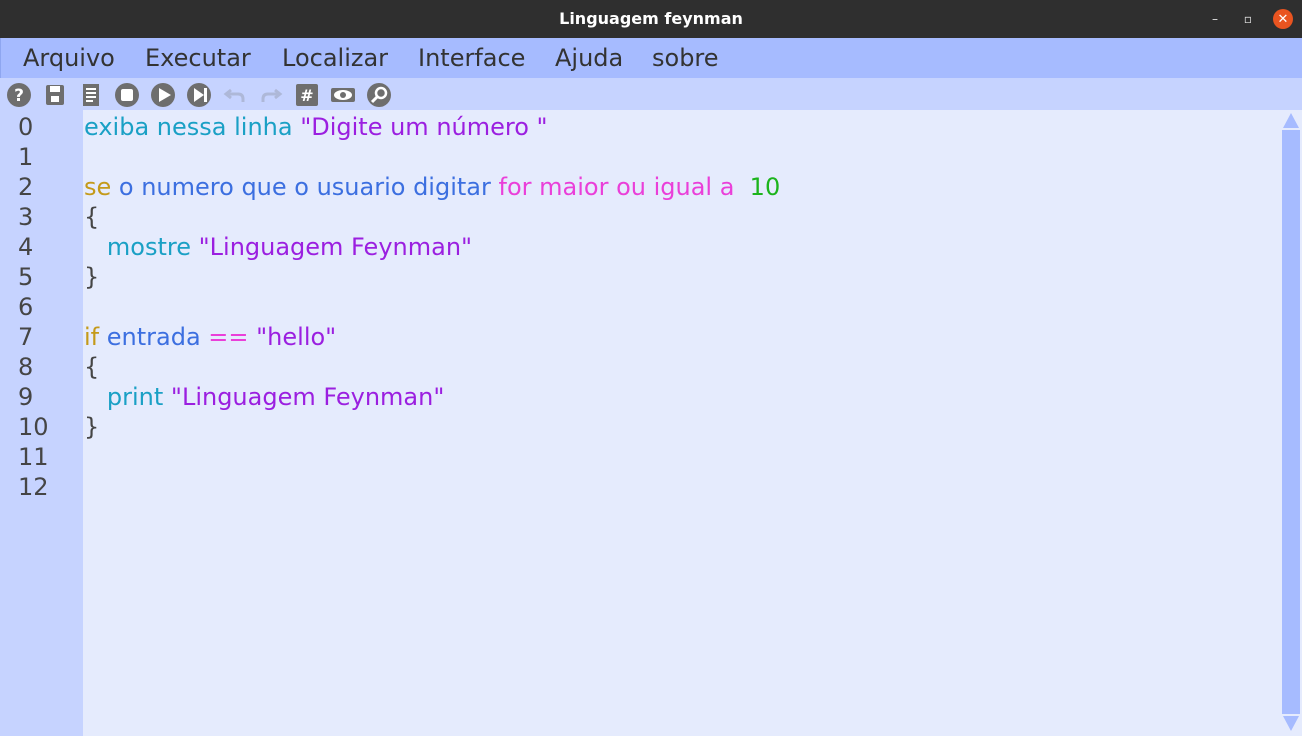  What do you see at coordinates (91, 95) in the screenshot?
I see `document-icon` at bounding box center [91, 95].